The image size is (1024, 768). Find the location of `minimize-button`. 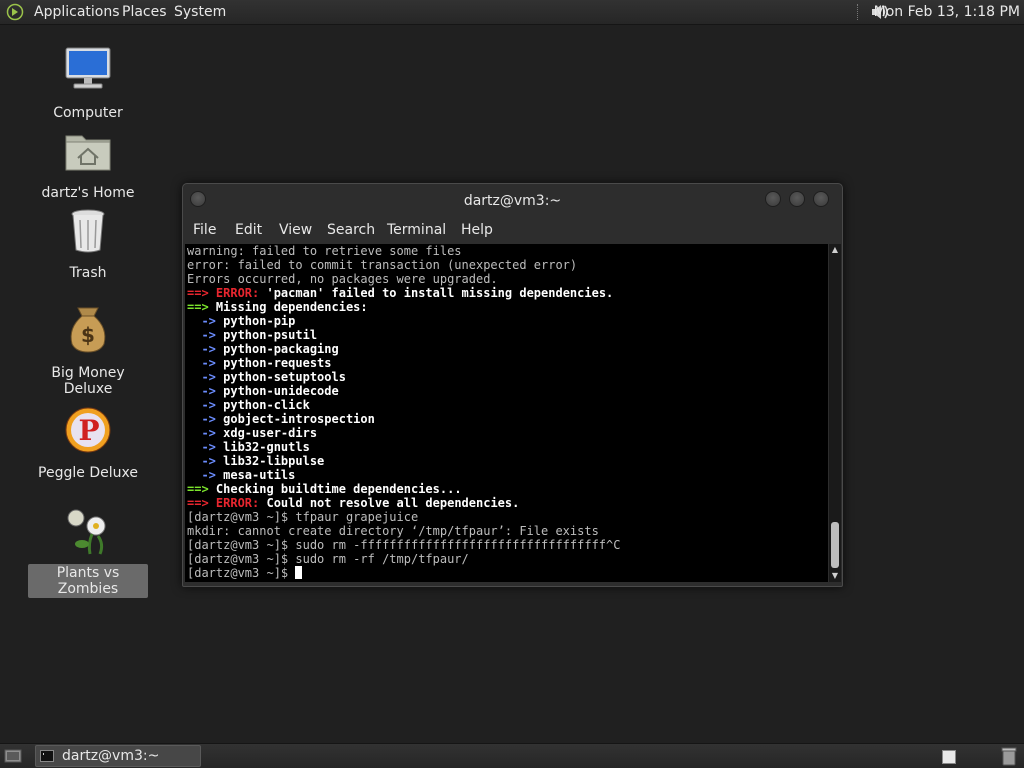

minimize-button is located at coordinates (773, 199).